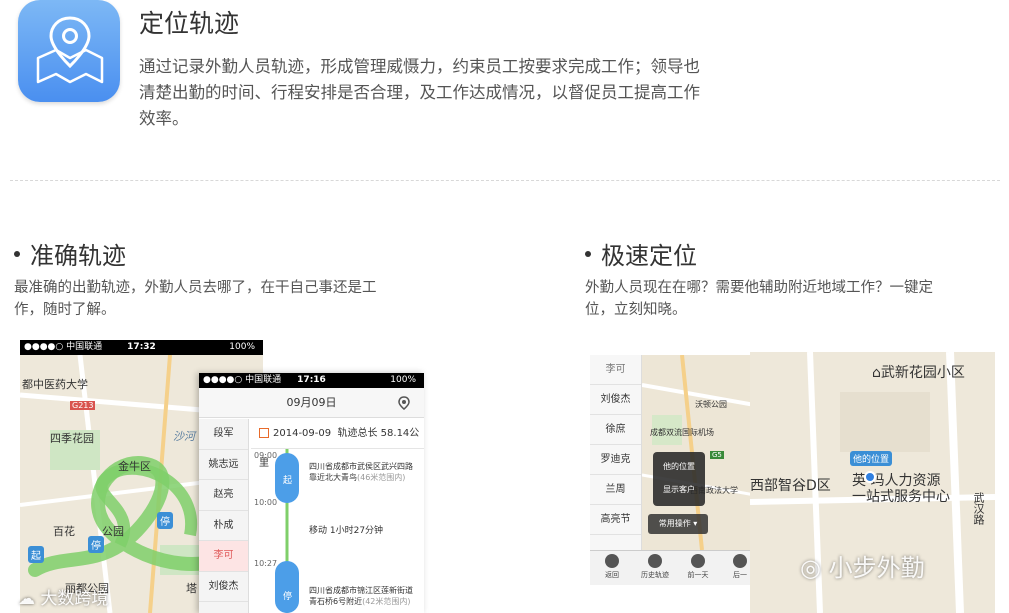  What do you see at coordinates (759, 299) in the screenshot?
I see `feature-desc-fast-locate: 外勤人员现在在哪？需要他辅助附近地域工作？一键定 位，立刻知晓。` at bounding box center [759, 299].